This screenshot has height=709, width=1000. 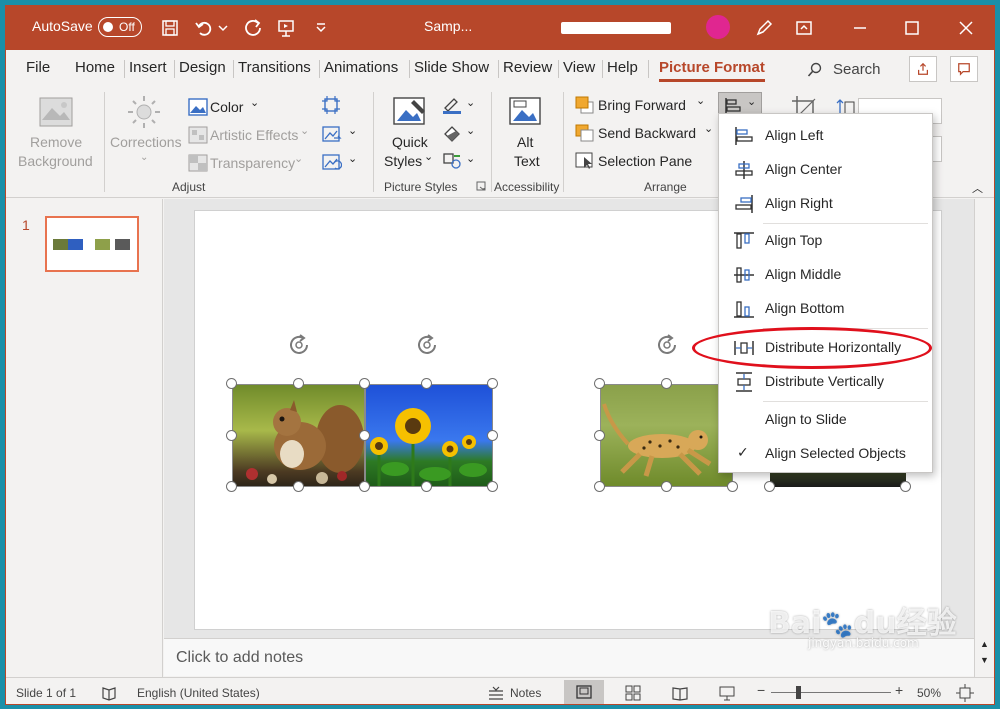 What do you see at coordinates (798, 692) in the screenshot?
I see `zoom-slider-thumb` at bounding box center [798, 692].